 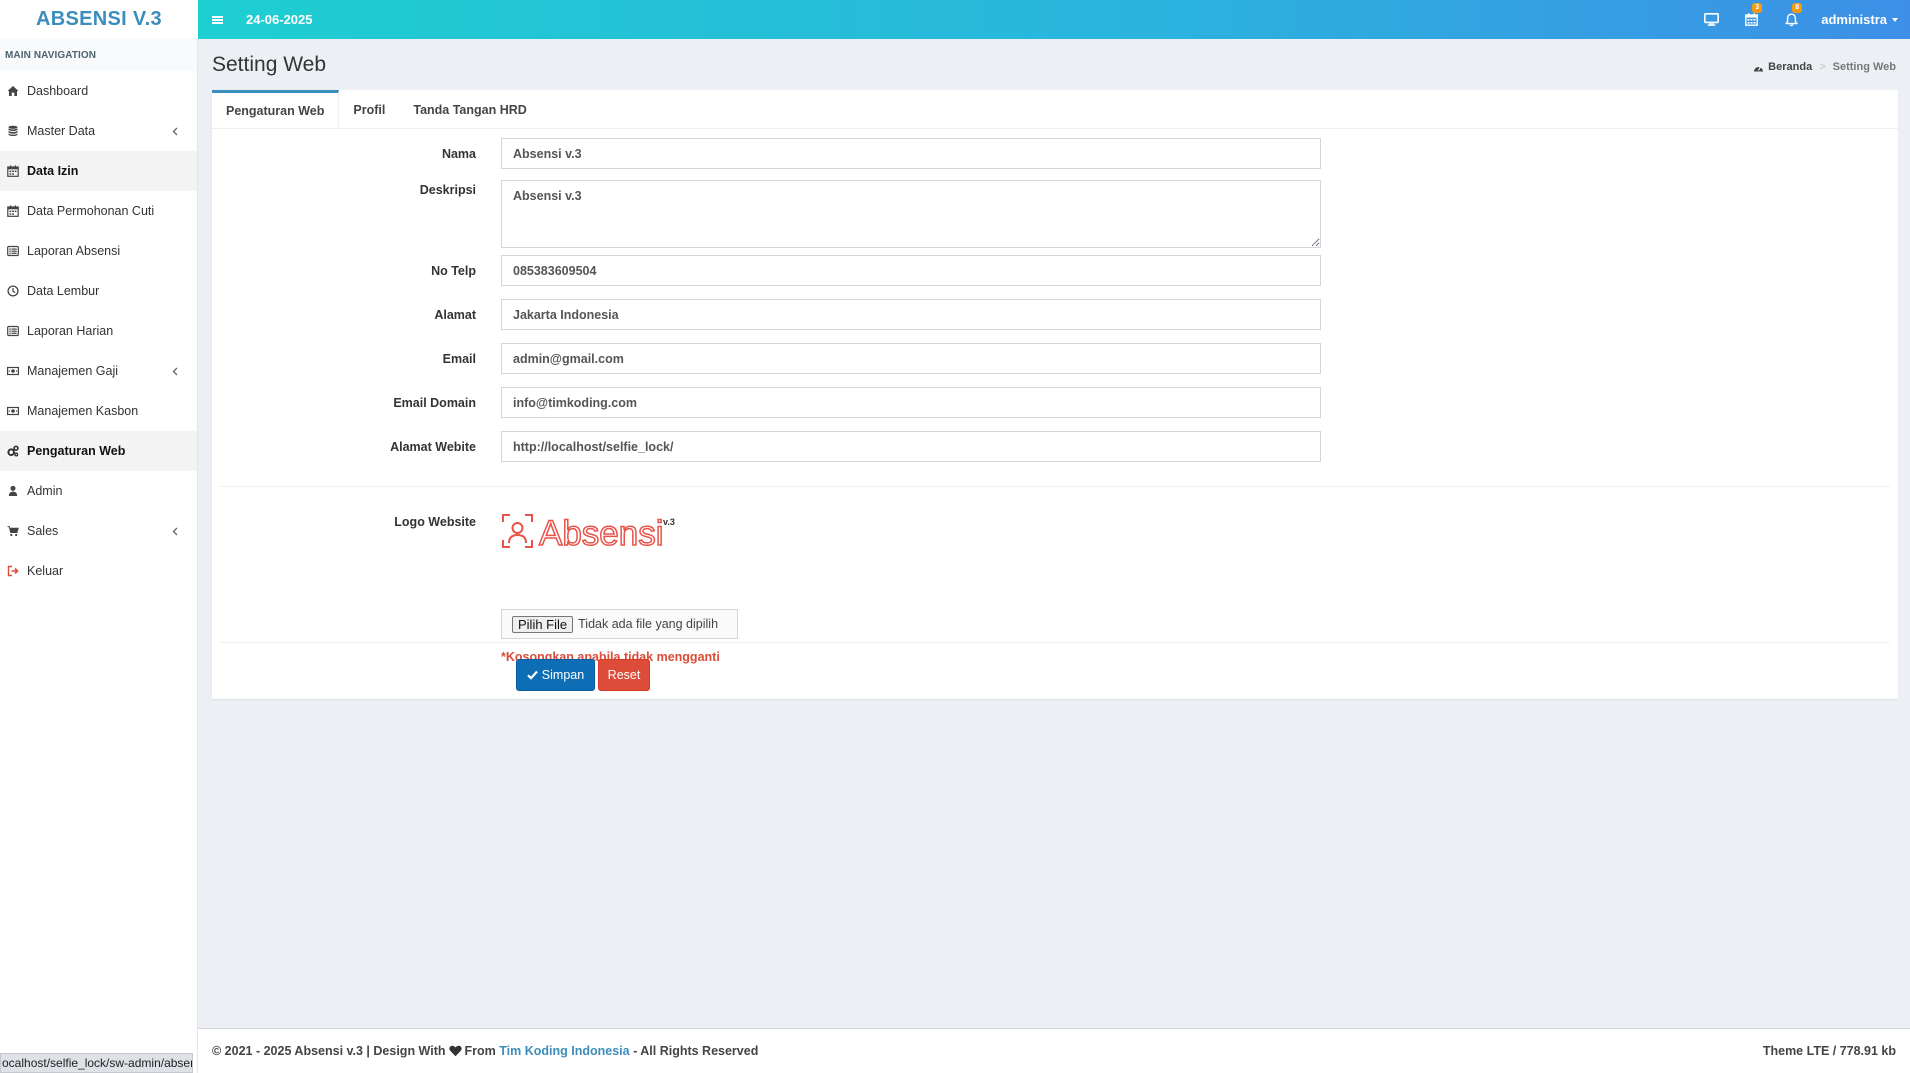 What do you see at coordinates (1895, 19) in the screenshot?
I see `caret-down-icon` at bounding box center [1895, 19].